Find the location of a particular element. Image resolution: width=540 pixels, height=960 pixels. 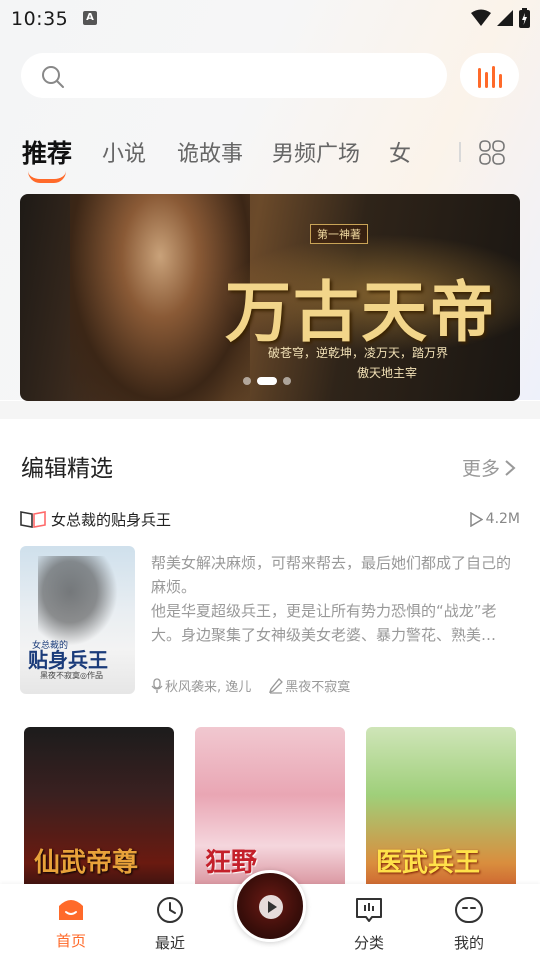

nav-profile-label: 我的 is located at coordinates (468, 943).